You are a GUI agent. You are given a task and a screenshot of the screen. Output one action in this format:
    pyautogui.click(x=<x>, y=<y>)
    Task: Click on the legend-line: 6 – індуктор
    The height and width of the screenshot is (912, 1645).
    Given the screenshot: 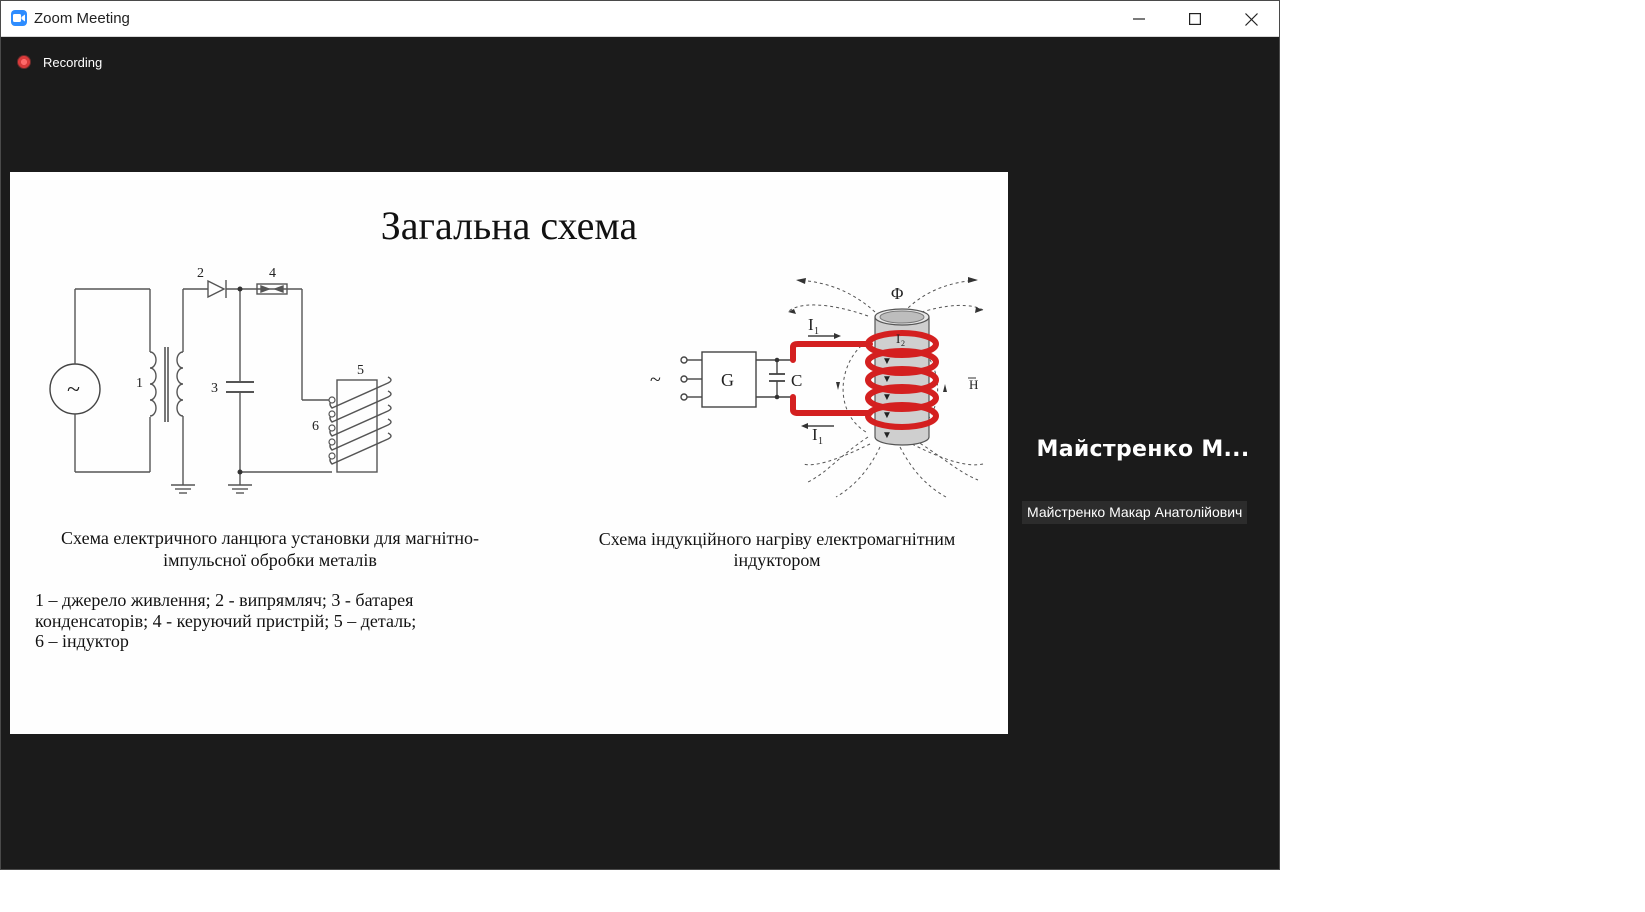 What is the action you would take?
    pyautogui.click(x=82, y=641)
    